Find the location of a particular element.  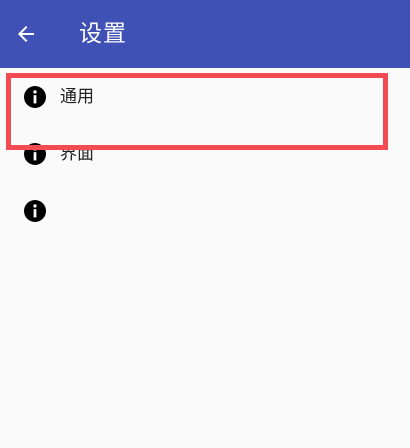

settings-item-label: 界面 is located at coordinates (77, 154).